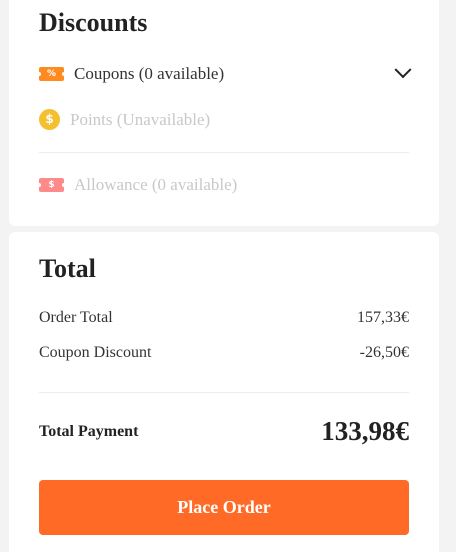 This screenshot has width=456, height=552. What do you see at coordinates (49, 119) in the screenshot?
I see `coin-icon: $` at bounding box center [49, 119].